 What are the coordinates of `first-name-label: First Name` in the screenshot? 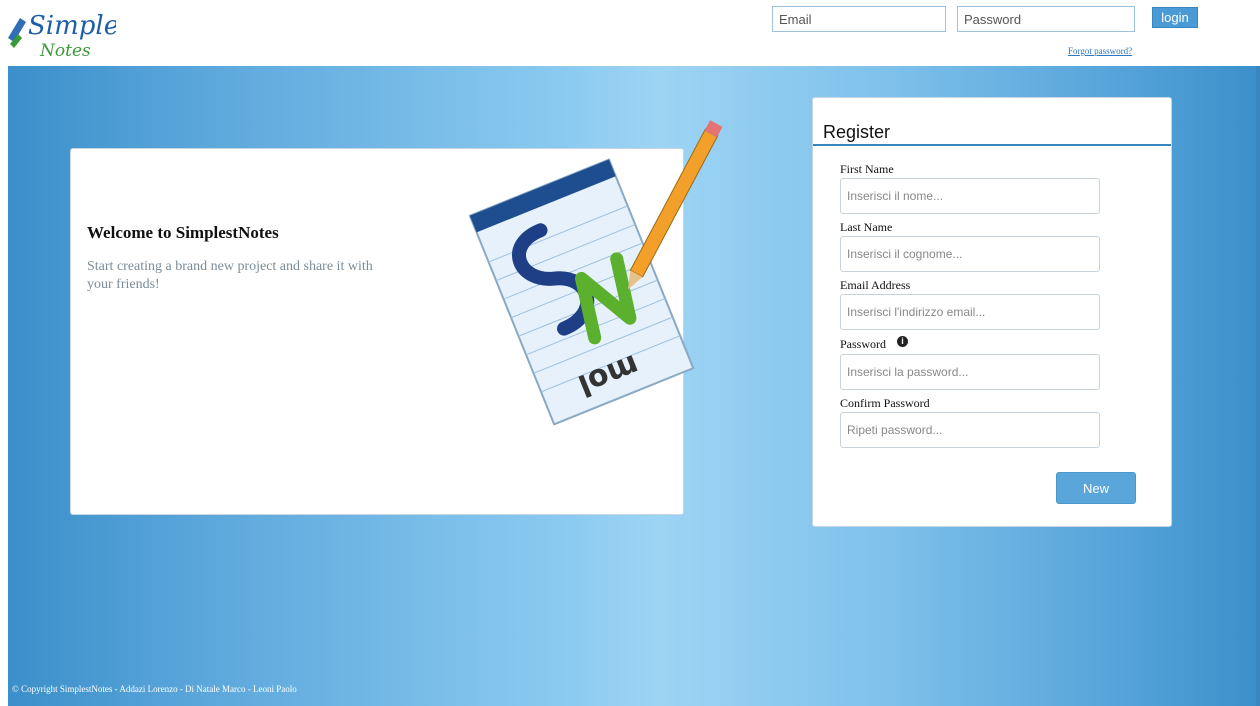 It's located at (867, 169).